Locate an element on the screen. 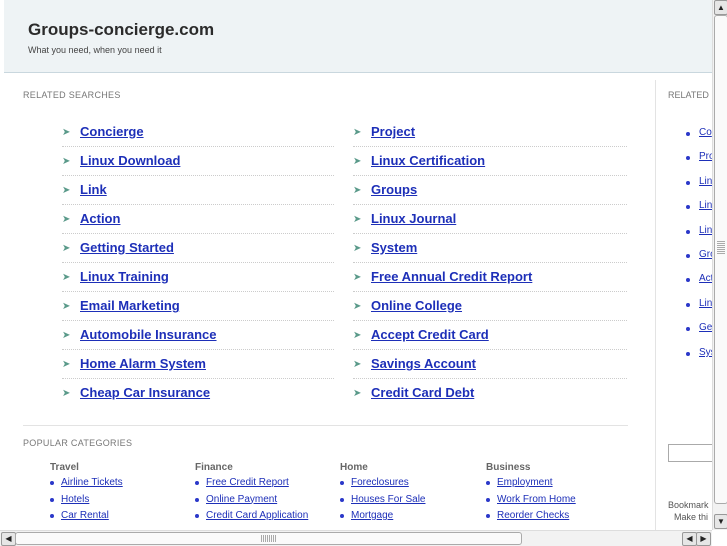  list-item: ➤ Concierge is located at coordinates (198, 132).